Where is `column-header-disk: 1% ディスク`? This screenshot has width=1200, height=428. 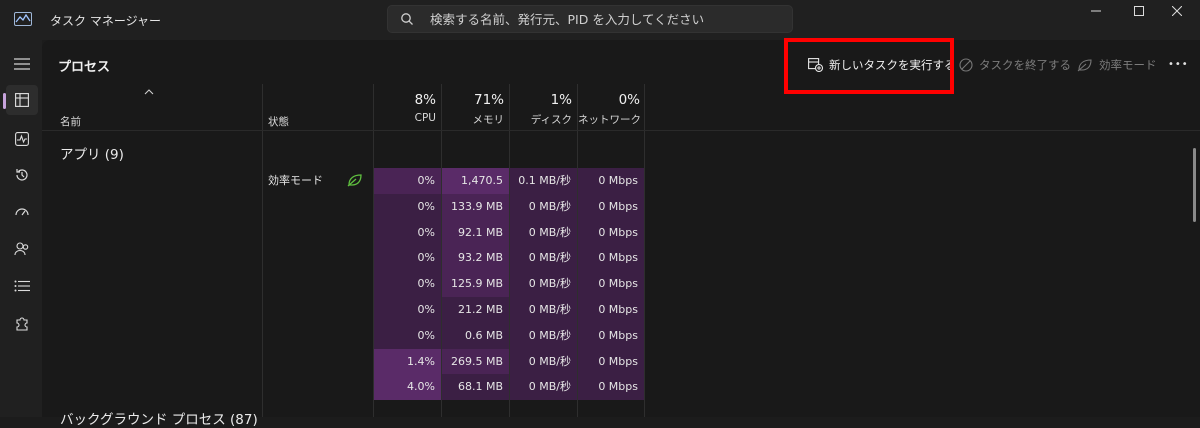 column-header-disk: 1% ディスク is located at coordinates (541, 109).